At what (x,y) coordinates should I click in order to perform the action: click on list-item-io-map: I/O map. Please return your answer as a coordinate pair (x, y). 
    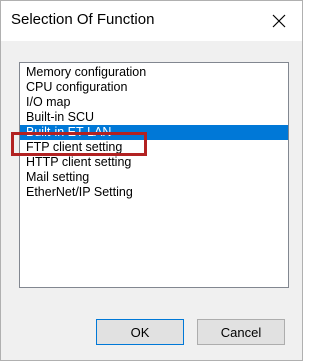
    Looking at the image, I should click on (154, 102).